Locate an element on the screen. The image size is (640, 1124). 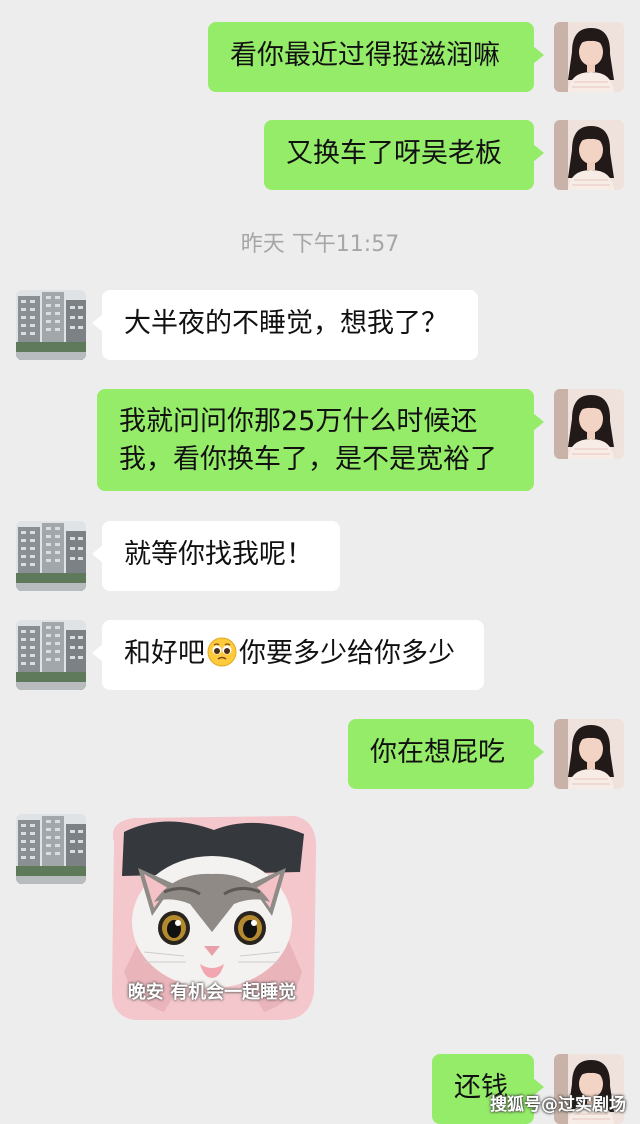
message-text: 大半夜的不睡觉，想我了？ is located at coordinates (286, 323).